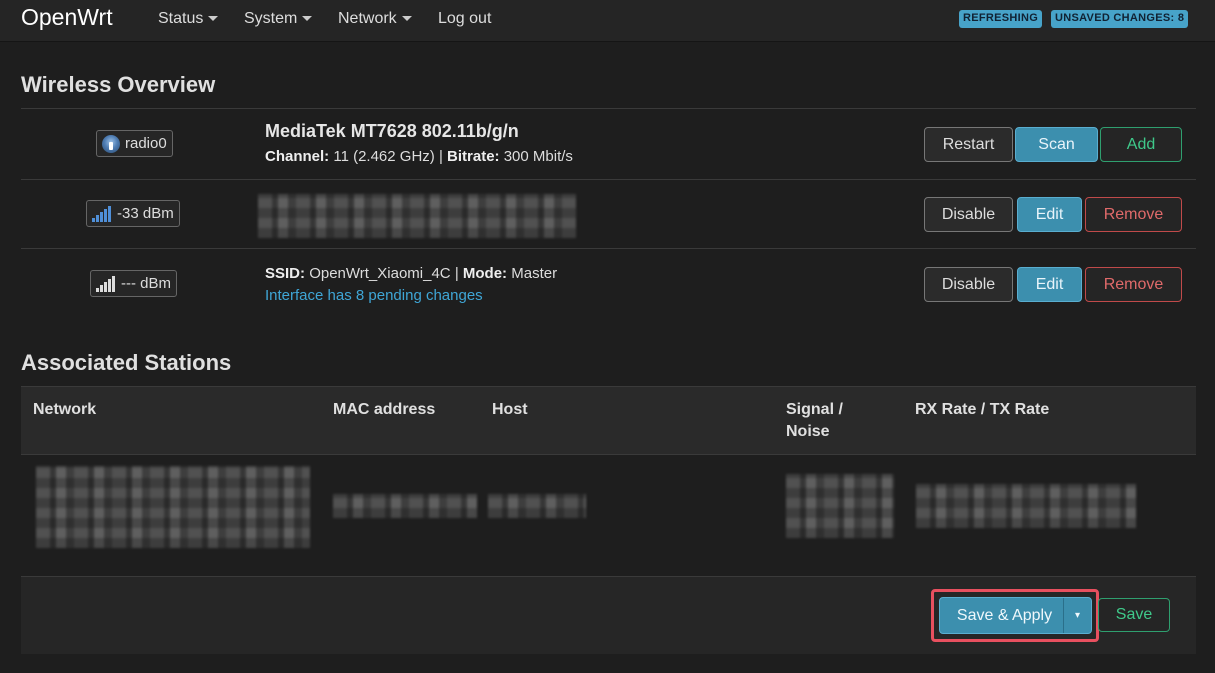 The image size is (1215, 673). What do you see at coordinates (1134, 615) in the screenshot?
I see `save-button: Save` at bounding box center [1134, 615].